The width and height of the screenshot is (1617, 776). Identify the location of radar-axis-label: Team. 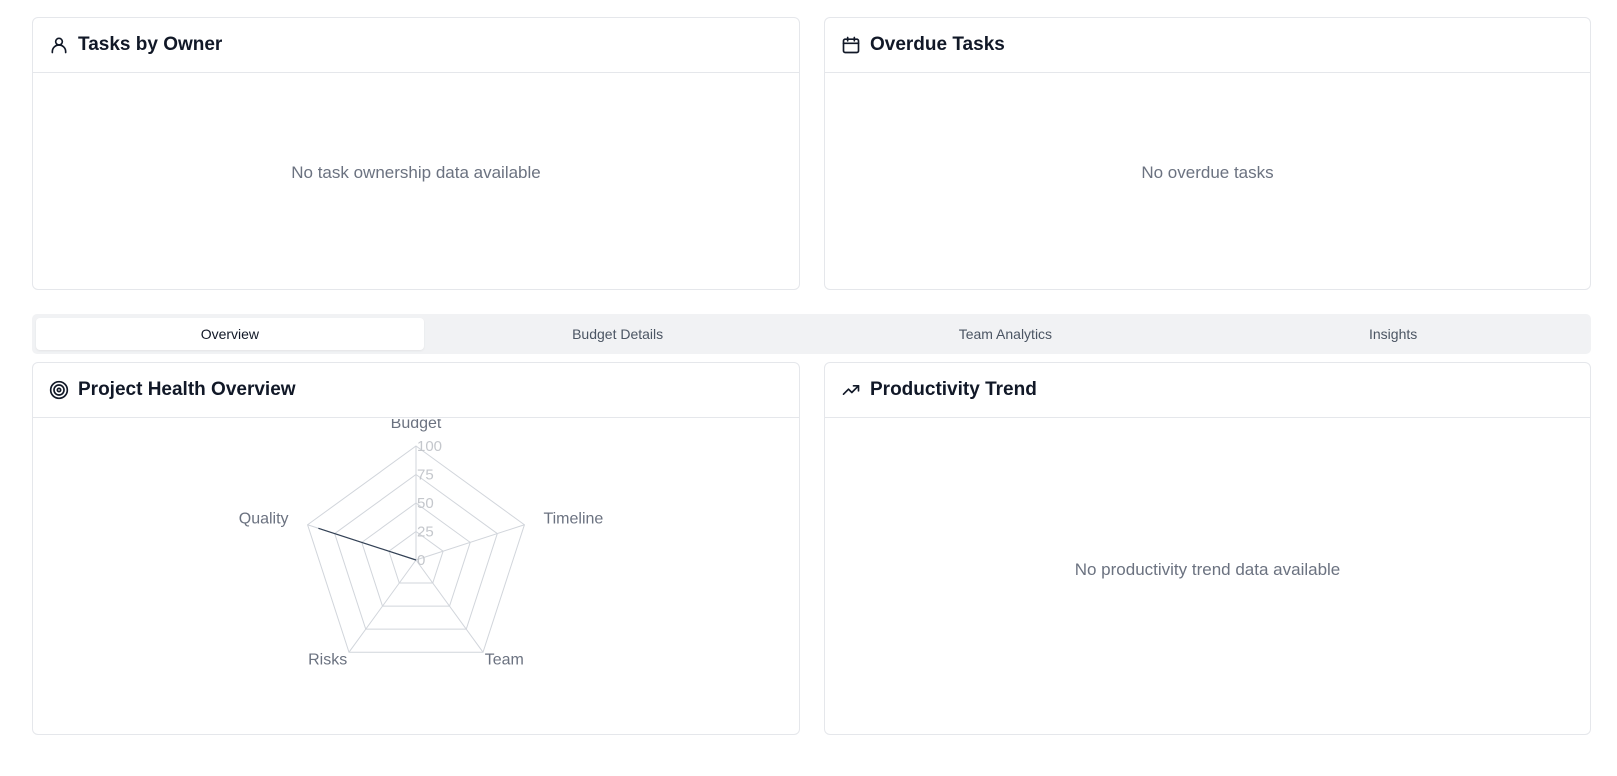
(504, 659).